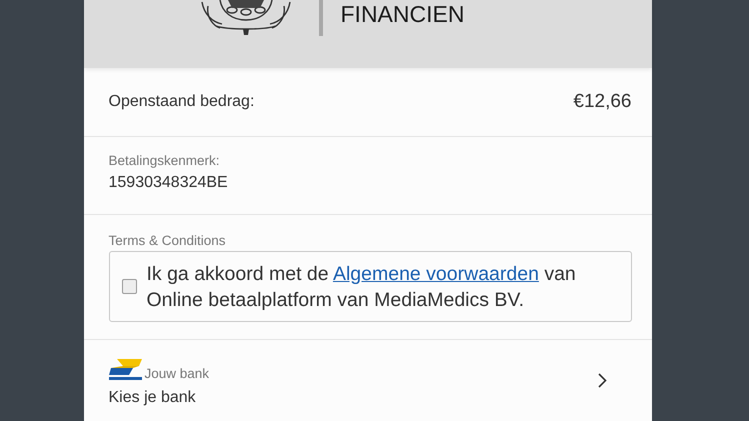 This screenshot has width=749, height=421. Describe the element at coordinates (368, 380) in the screenshot. I see `bank-select: Jouw bank Kies je bank` at that location.